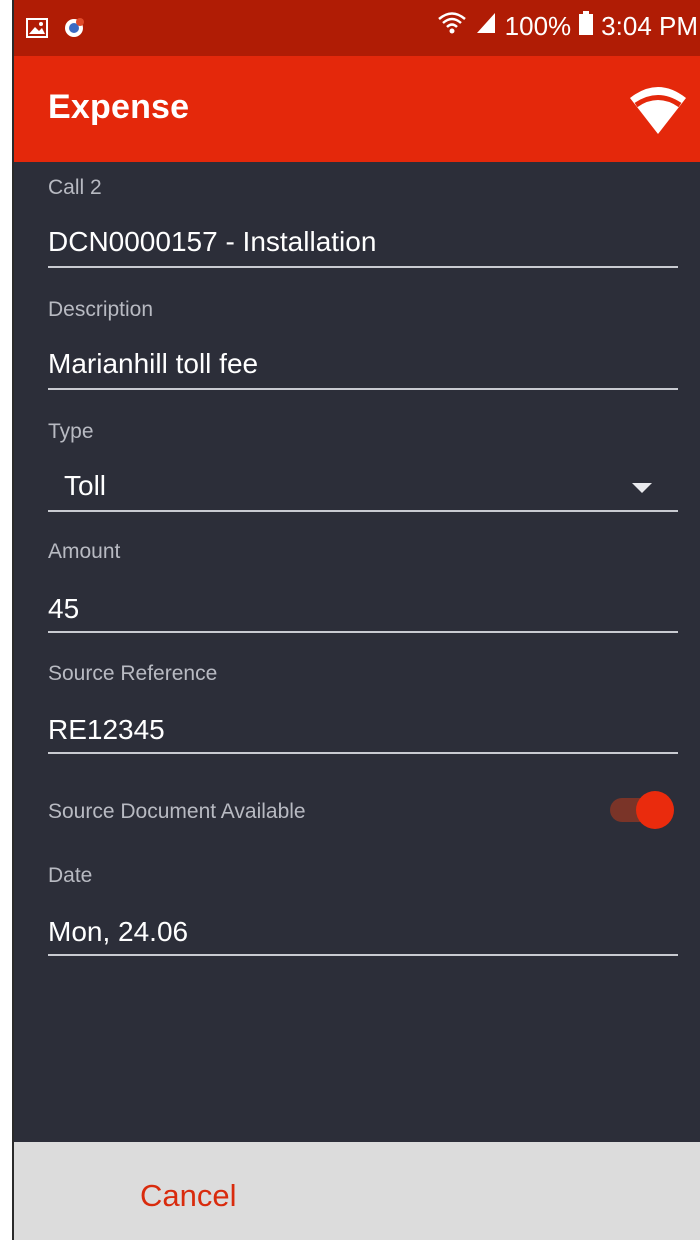  Describe the element at coordinates (188, 1196) in the screenshot. I see `cancel-button: Cancel` at that location.